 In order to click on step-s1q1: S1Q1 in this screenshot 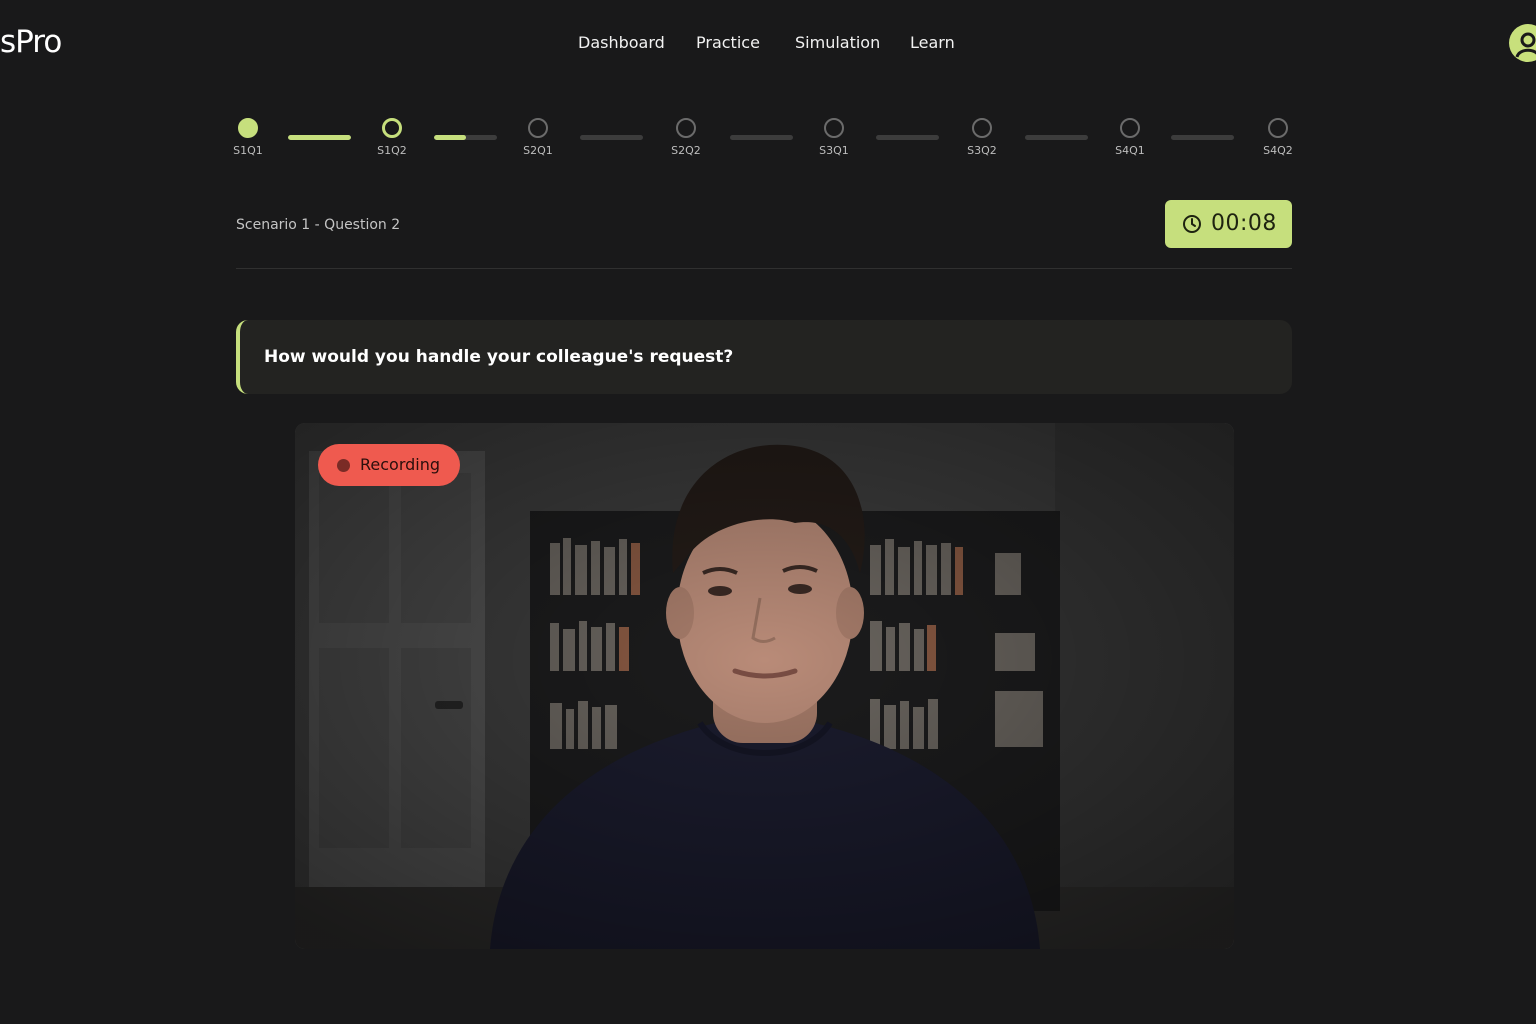, I will do `click(248, 137)`.